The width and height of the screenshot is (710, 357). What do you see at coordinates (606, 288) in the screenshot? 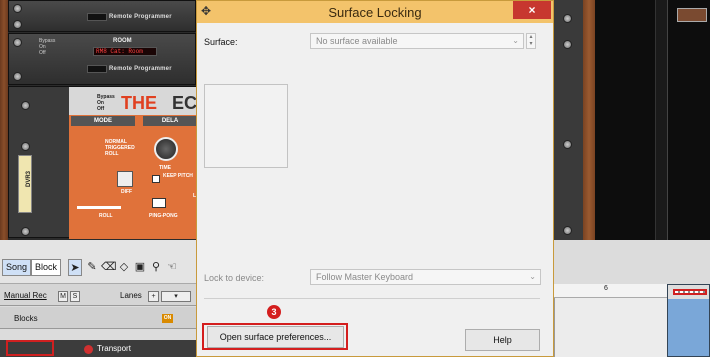
I see `ruler-bar-number: 6` at bounding box center [606, 288].